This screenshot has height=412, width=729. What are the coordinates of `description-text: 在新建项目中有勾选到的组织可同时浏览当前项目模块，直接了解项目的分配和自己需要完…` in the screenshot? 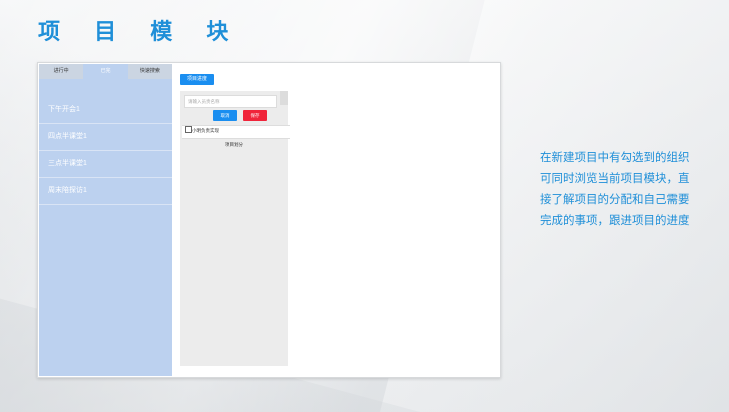 It's located at (615, 189).